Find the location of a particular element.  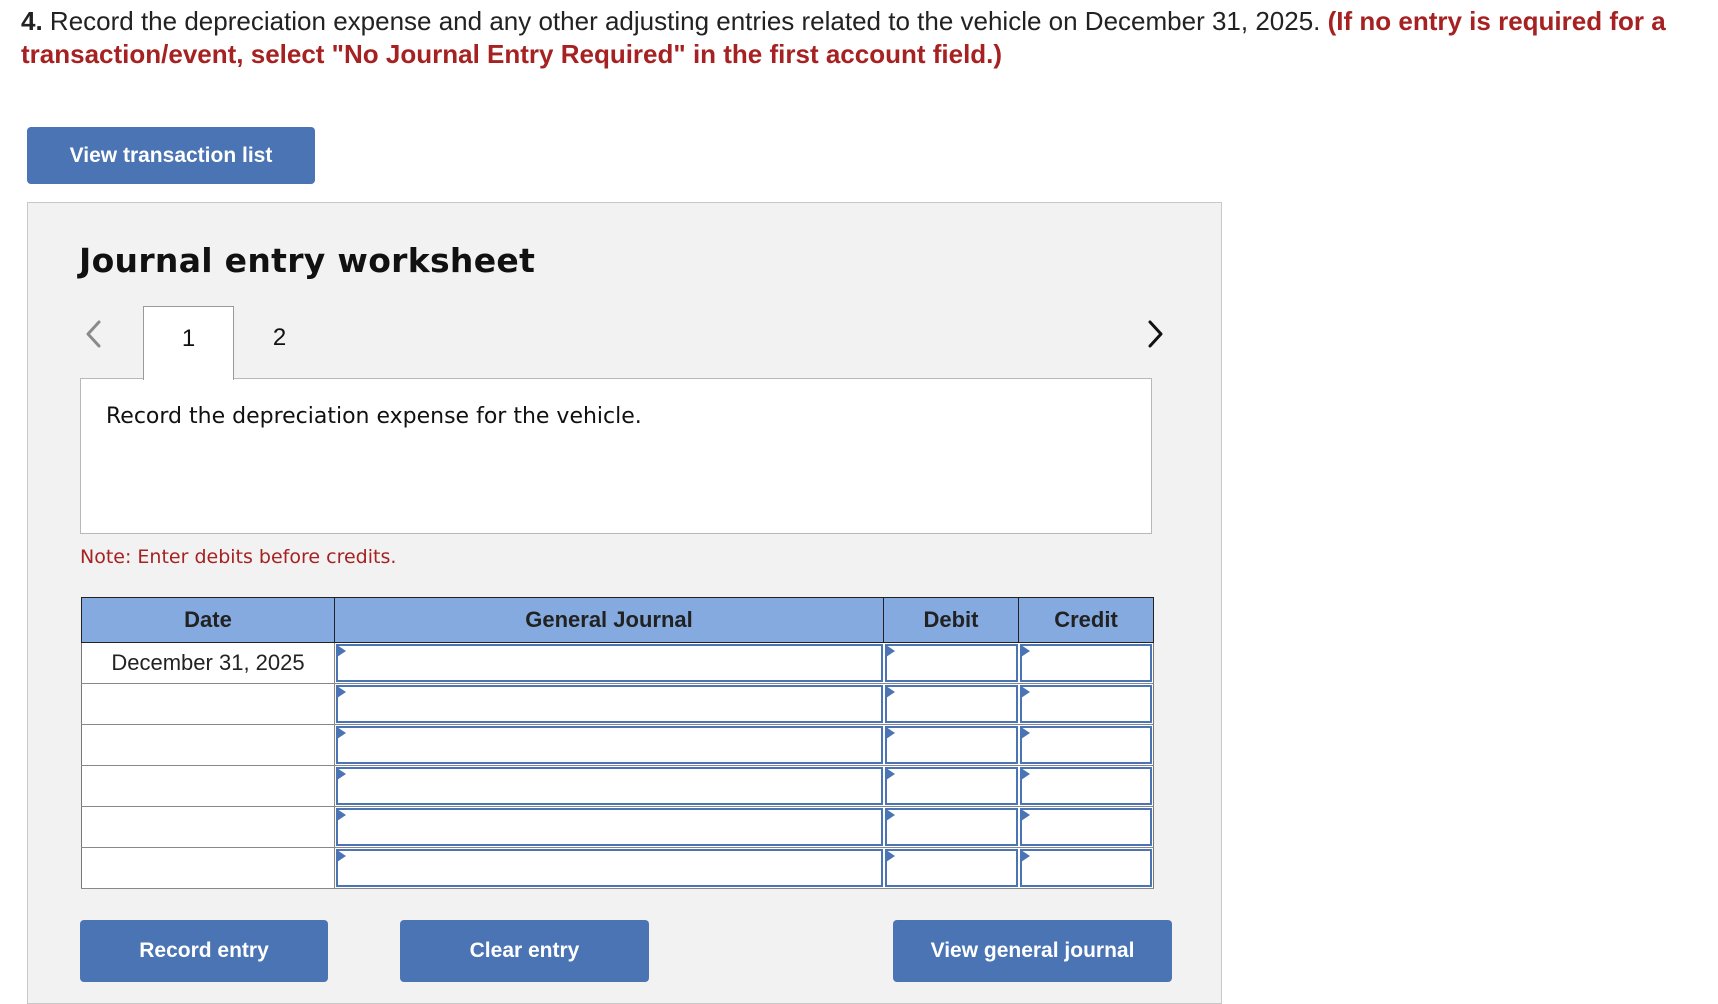

tab-2: 2 is located at coordinates (279, 342).